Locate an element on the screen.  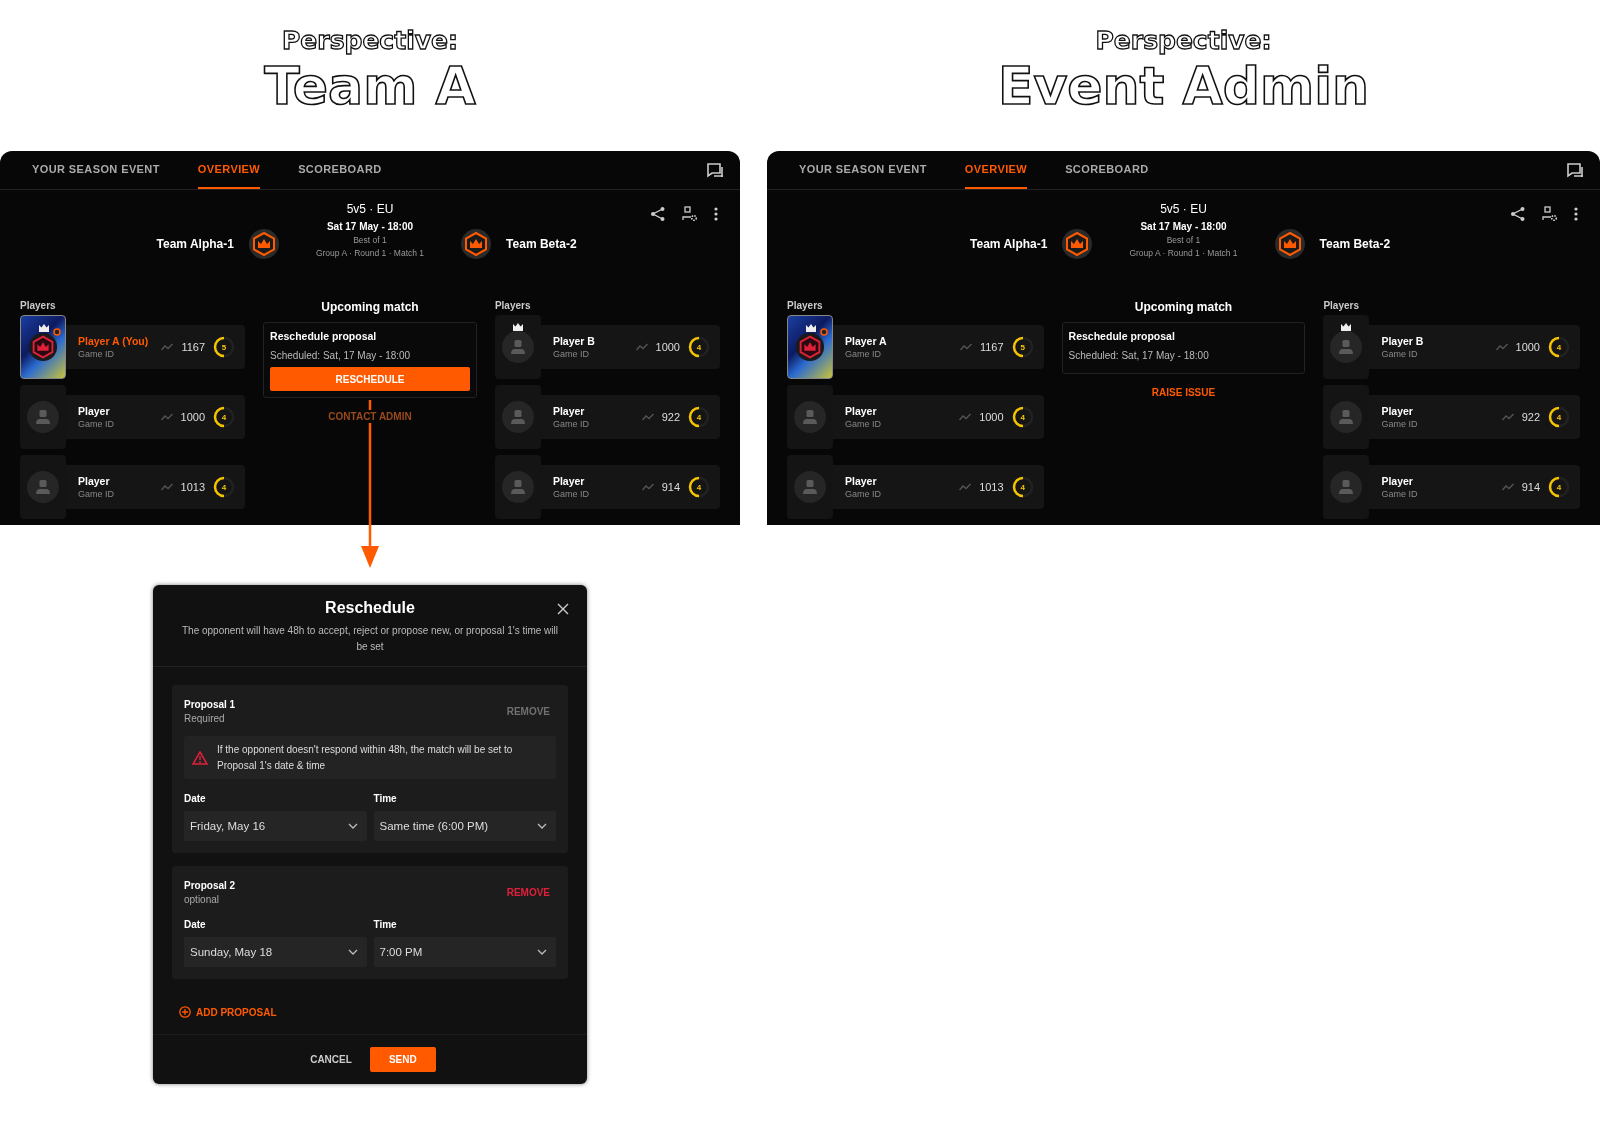
proposal-note: Required is located at coordinates (205, 718).